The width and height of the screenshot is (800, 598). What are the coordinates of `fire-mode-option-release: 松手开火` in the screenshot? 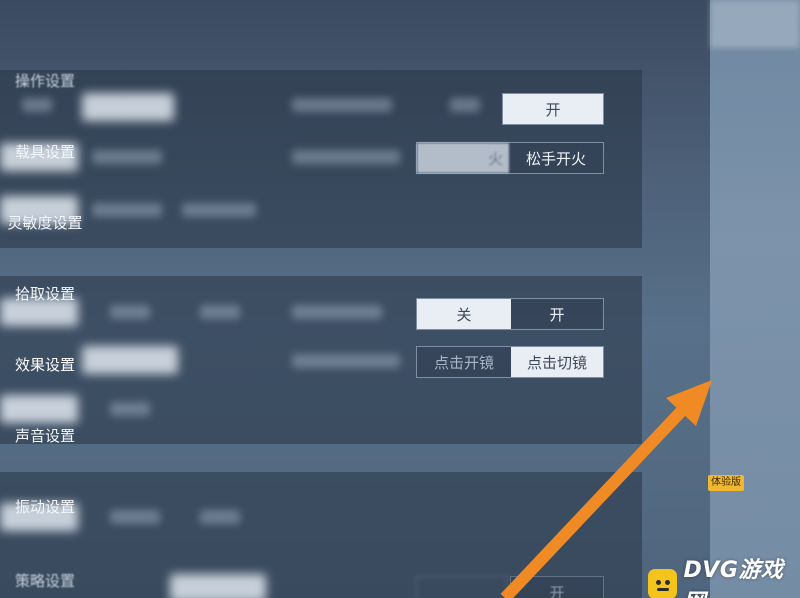 It's located at (556, 158).